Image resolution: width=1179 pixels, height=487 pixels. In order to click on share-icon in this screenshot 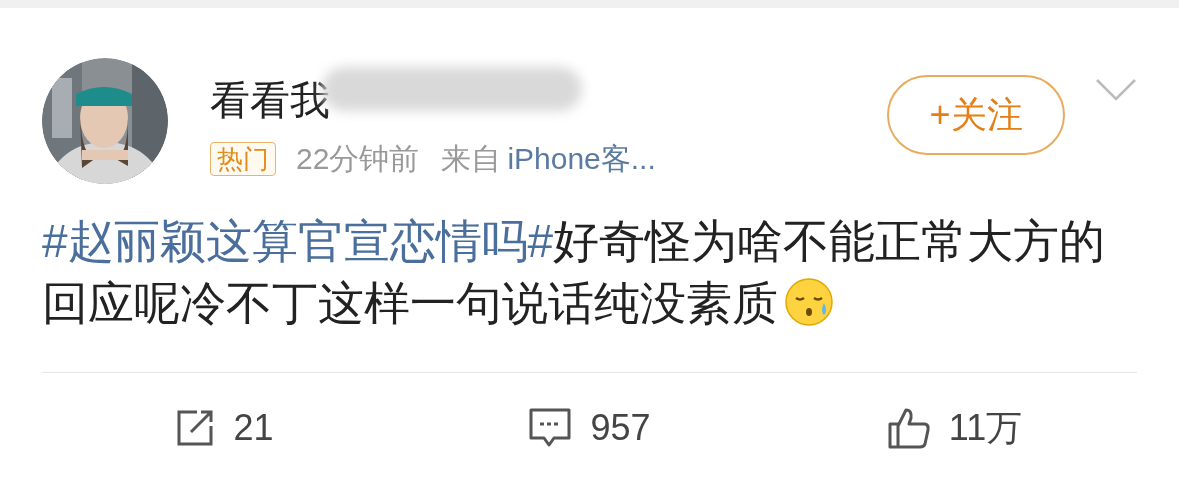, I will do `click(195, 428)`.